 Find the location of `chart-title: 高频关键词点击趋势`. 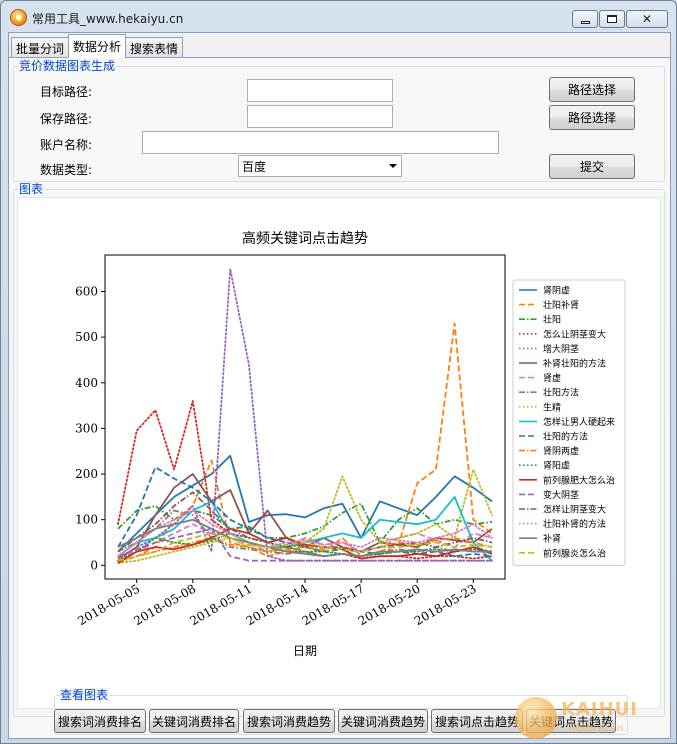

chart-title: 高频关键词点击趋势 is located at coordinates (305, 238).